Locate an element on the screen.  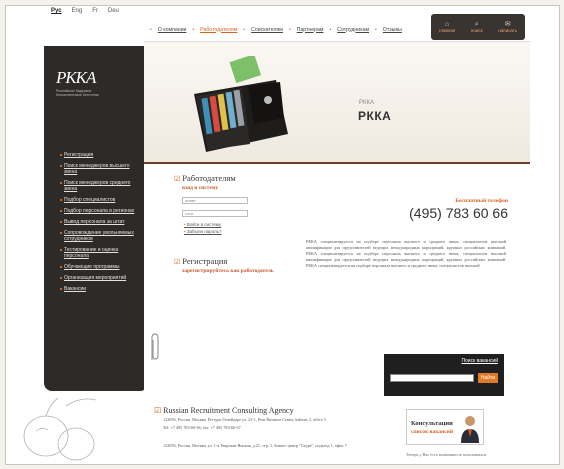
consult-banner: Консультации список вакансий is located at coordinates (445, 427).